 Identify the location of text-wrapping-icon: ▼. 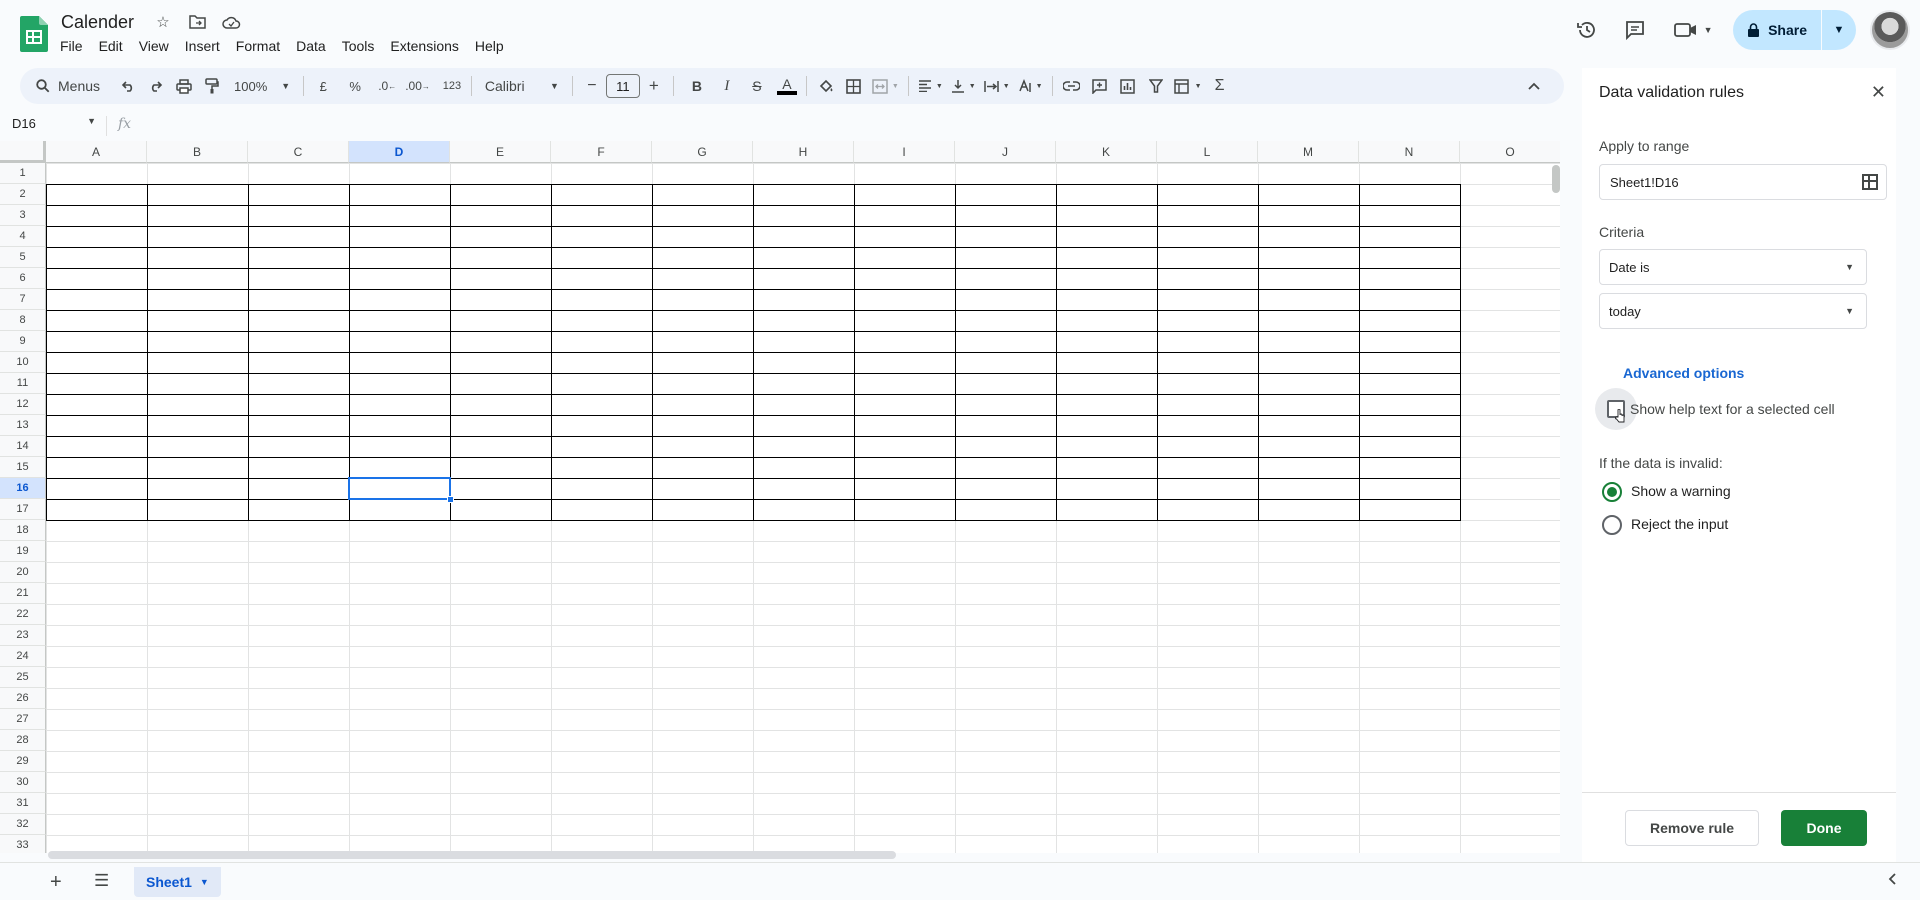
(997, 86).